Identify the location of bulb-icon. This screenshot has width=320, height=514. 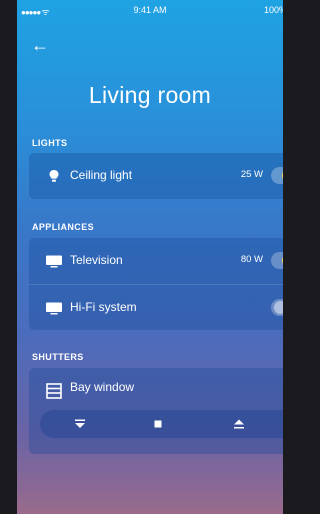
(54, 176).